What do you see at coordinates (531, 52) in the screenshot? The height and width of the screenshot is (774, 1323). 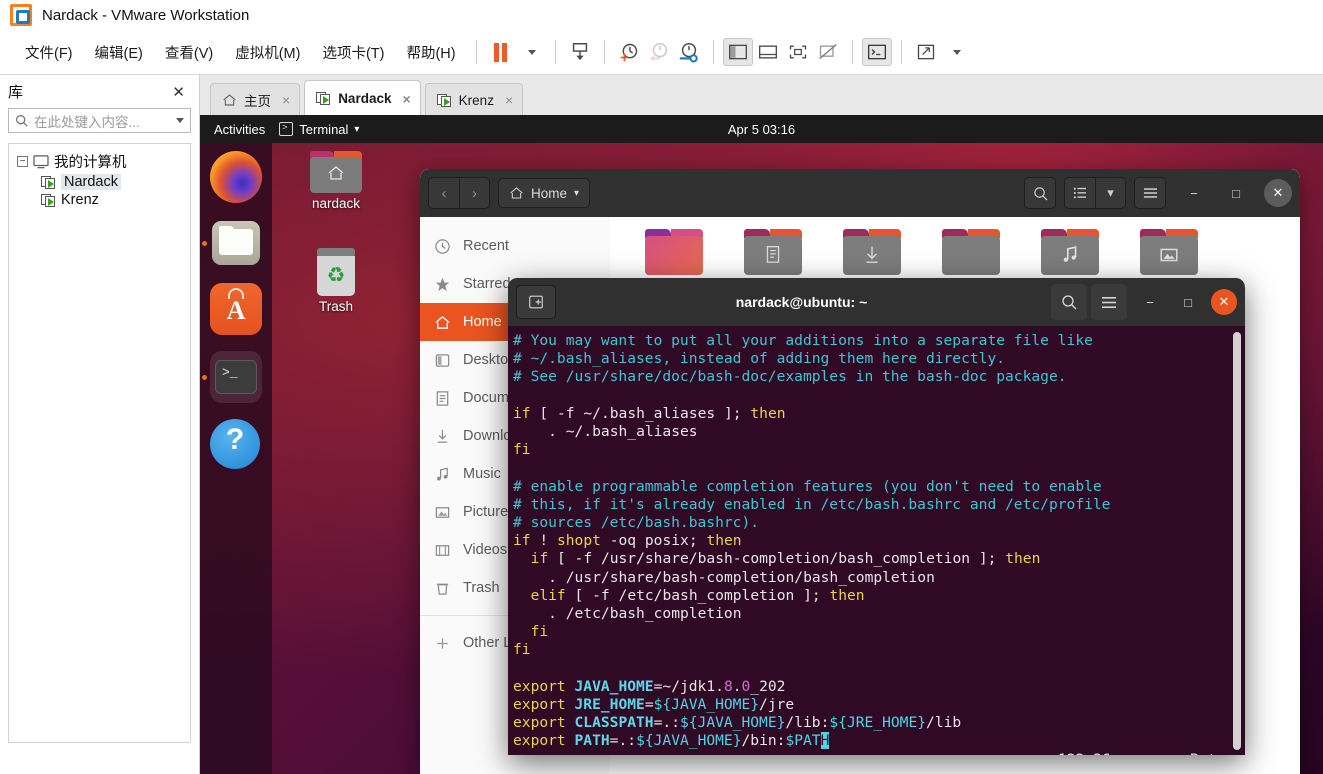 I see `suspend-dropdown` at bounding box center [531, 52].